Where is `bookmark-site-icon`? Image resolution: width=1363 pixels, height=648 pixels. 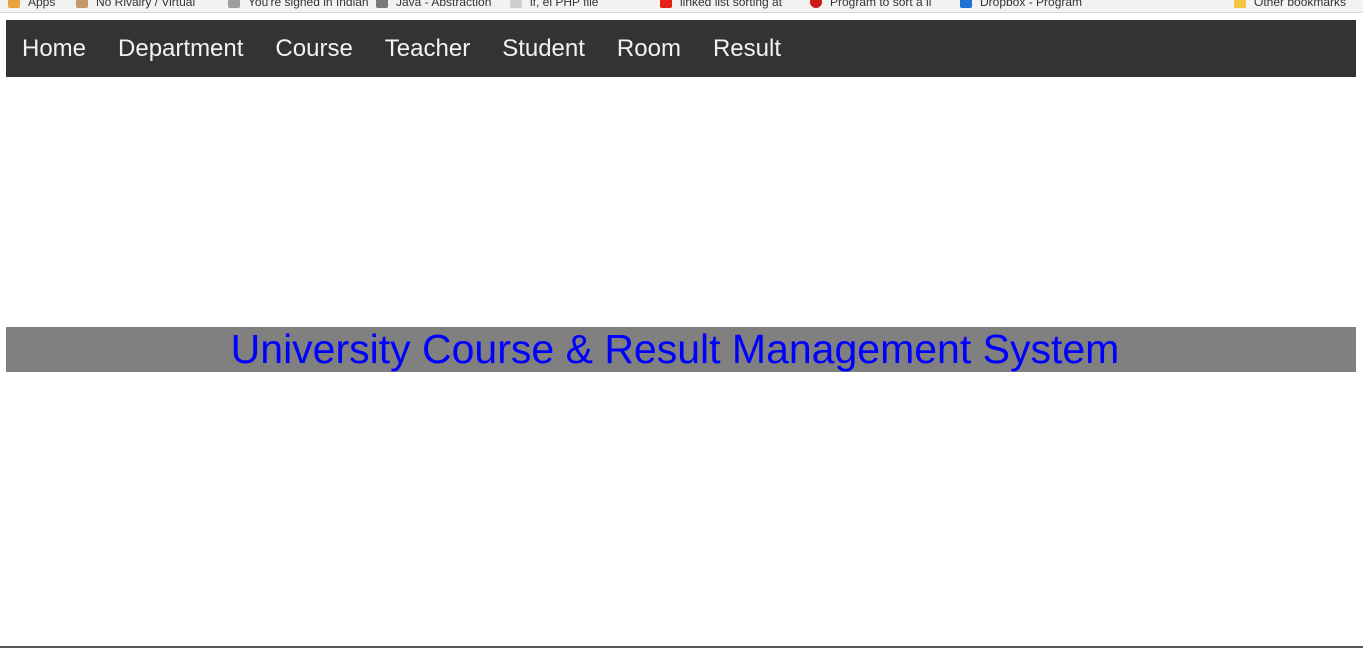 bookmark-site-icon is located at coordinates (82, 4).